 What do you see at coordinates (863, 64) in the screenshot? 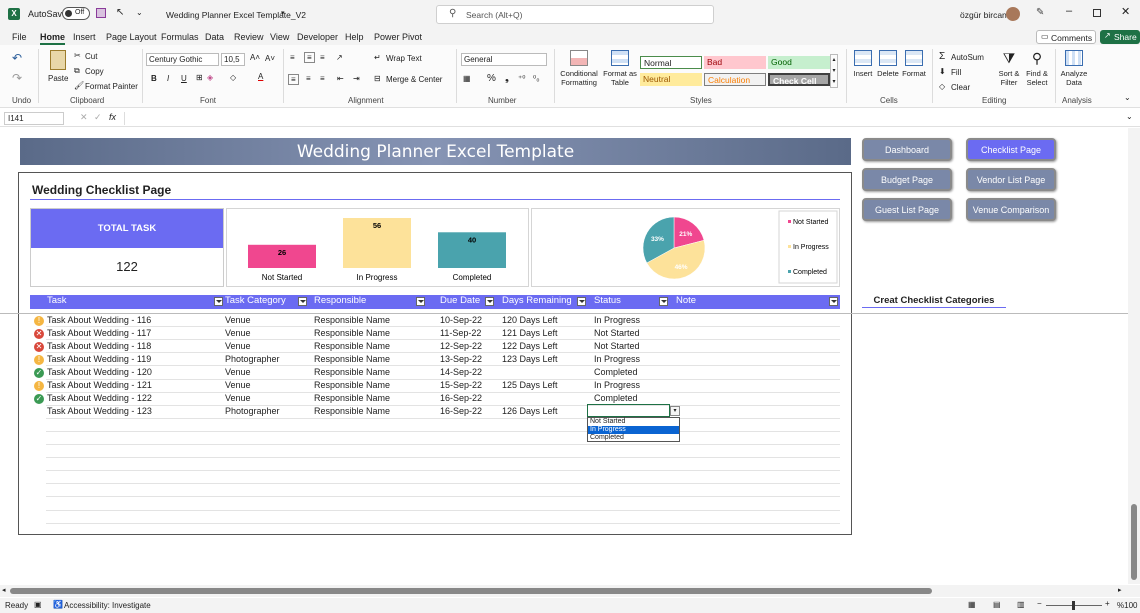
I see `insert-cells-button: Insert` at bounding box center [863, 64].